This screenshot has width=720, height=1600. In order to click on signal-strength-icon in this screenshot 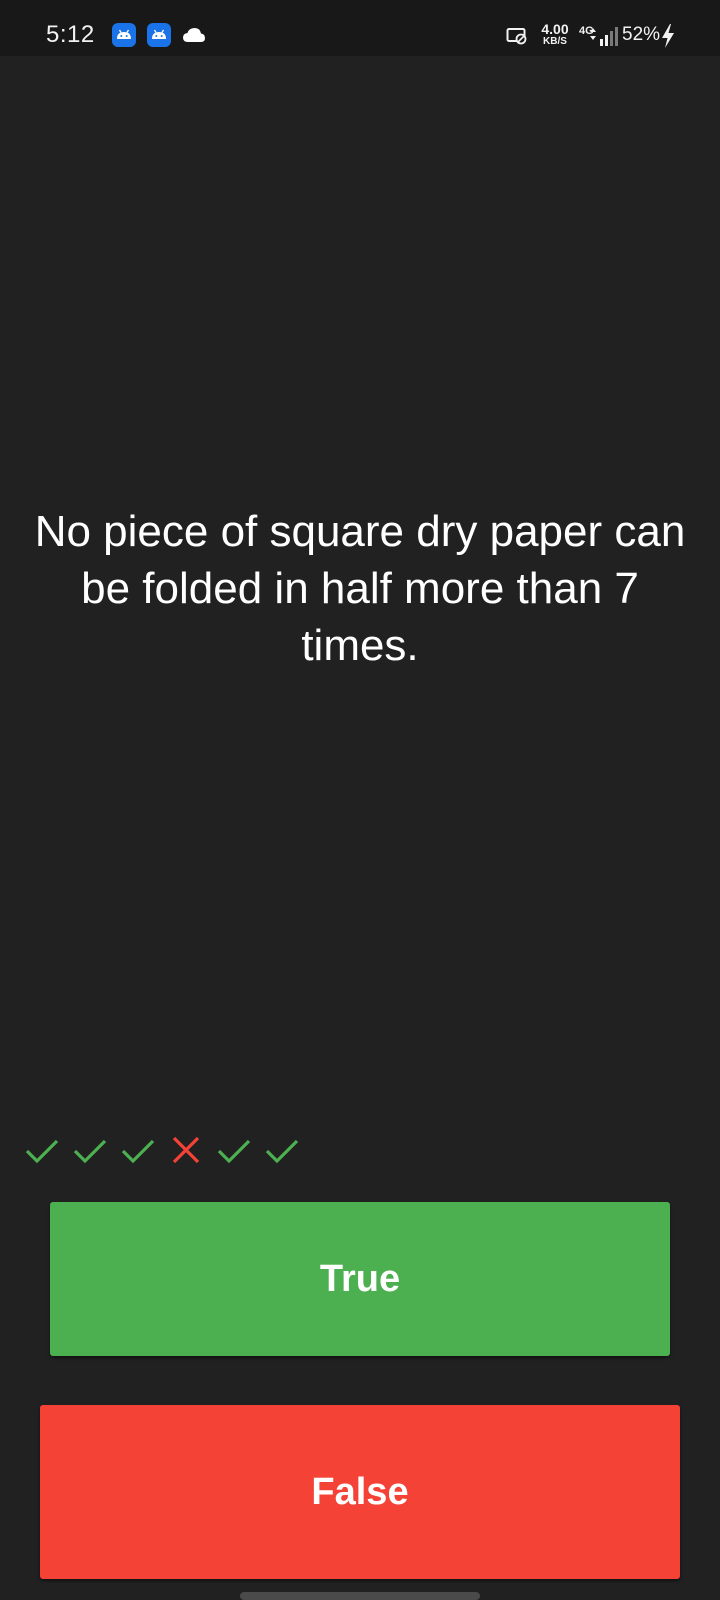, I will do `click(604, 36)`.